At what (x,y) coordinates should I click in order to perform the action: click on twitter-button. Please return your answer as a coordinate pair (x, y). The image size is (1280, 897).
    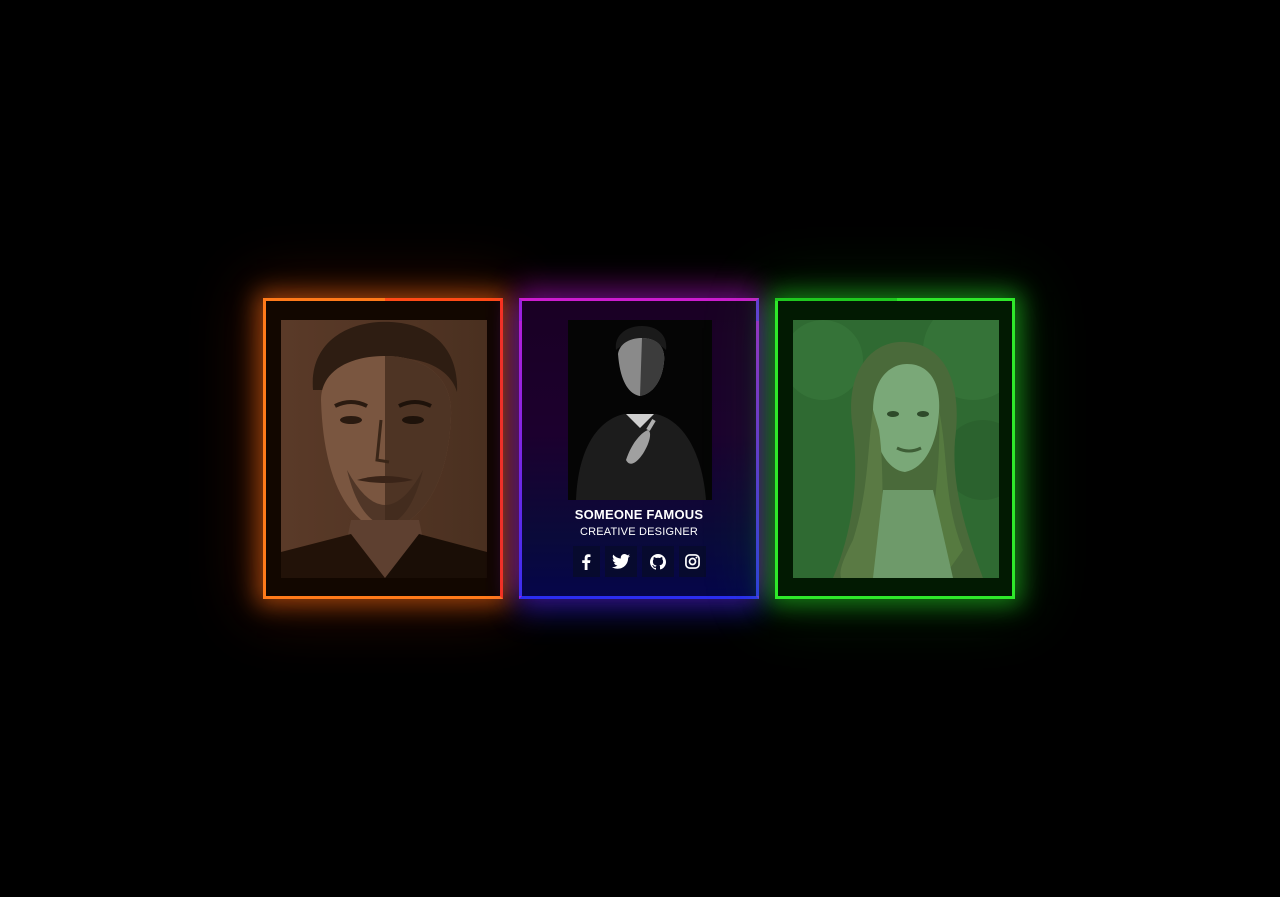
    Looking at the image, I should click on (620, 561).